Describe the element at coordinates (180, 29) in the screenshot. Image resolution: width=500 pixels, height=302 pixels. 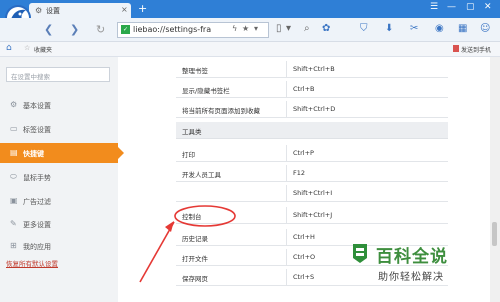
I see `url-text: liebao://settings-fra` at that location.